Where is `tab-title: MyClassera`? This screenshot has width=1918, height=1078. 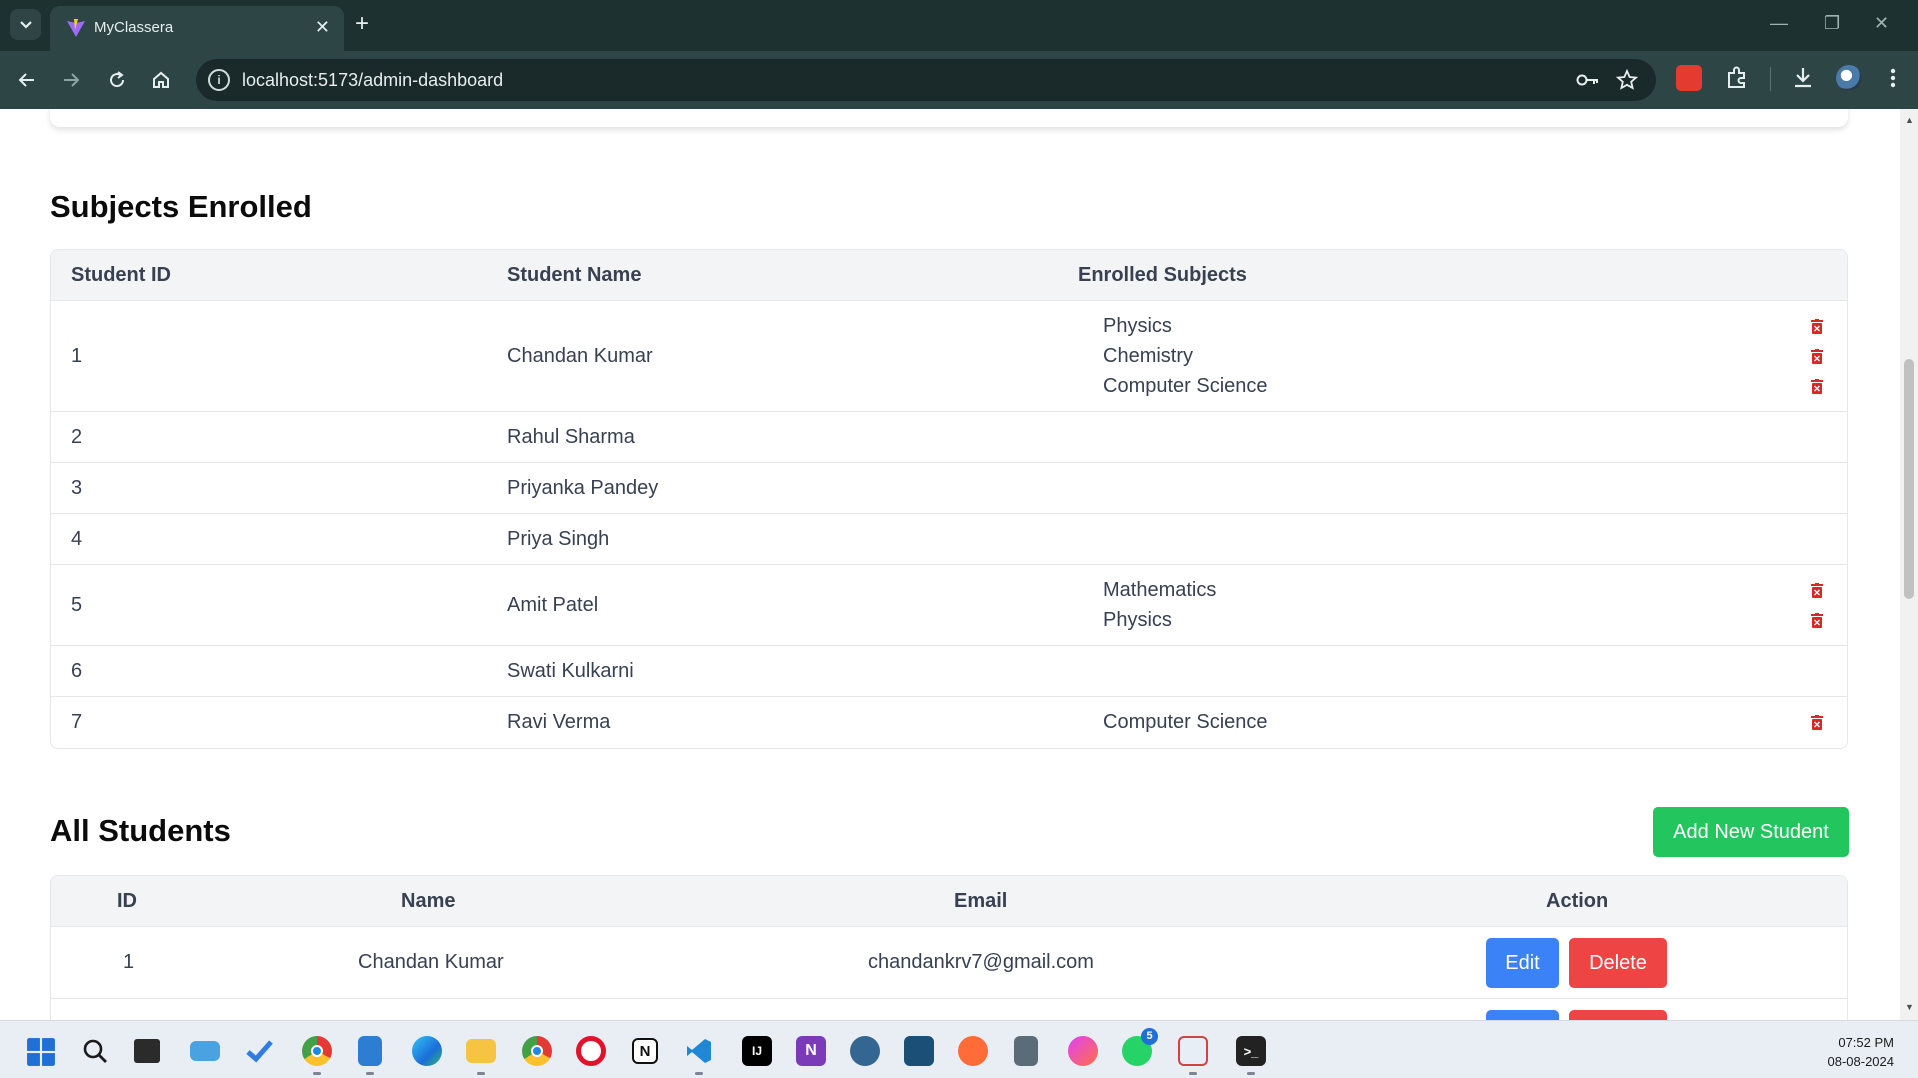 tab-title: MyClassera is located at coordinates (134, 27).